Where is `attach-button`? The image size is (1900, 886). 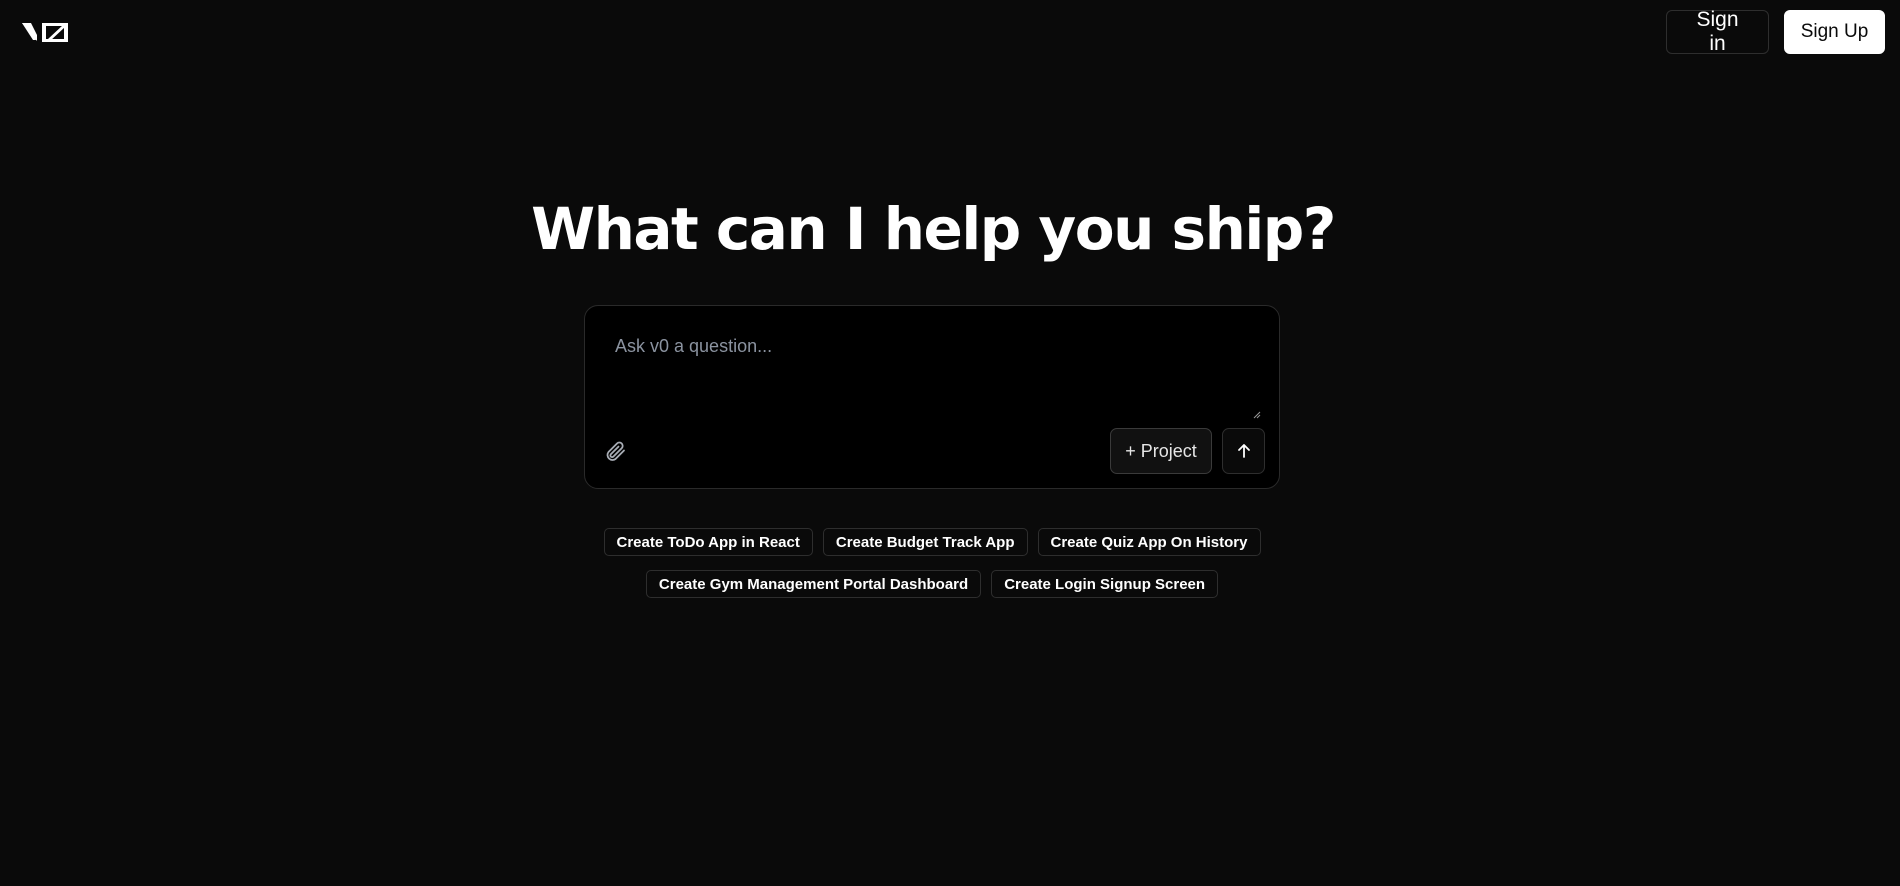
attach-button is located at coordinates (615, 451).